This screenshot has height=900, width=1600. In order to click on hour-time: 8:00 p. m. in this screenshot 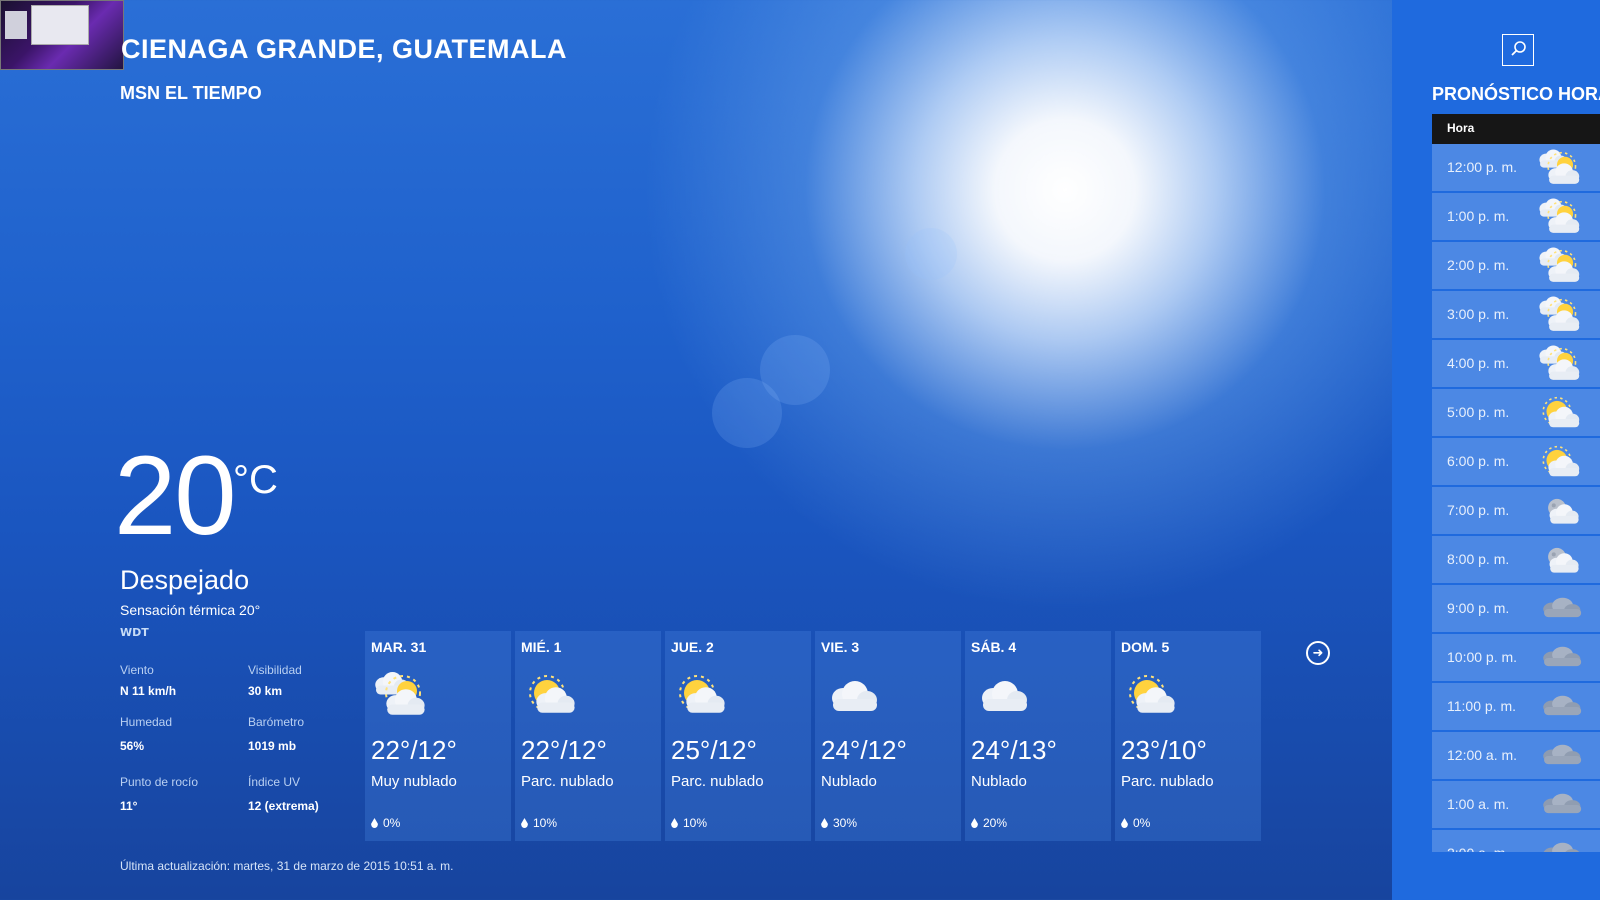, I will do `click(1478, 559)`.